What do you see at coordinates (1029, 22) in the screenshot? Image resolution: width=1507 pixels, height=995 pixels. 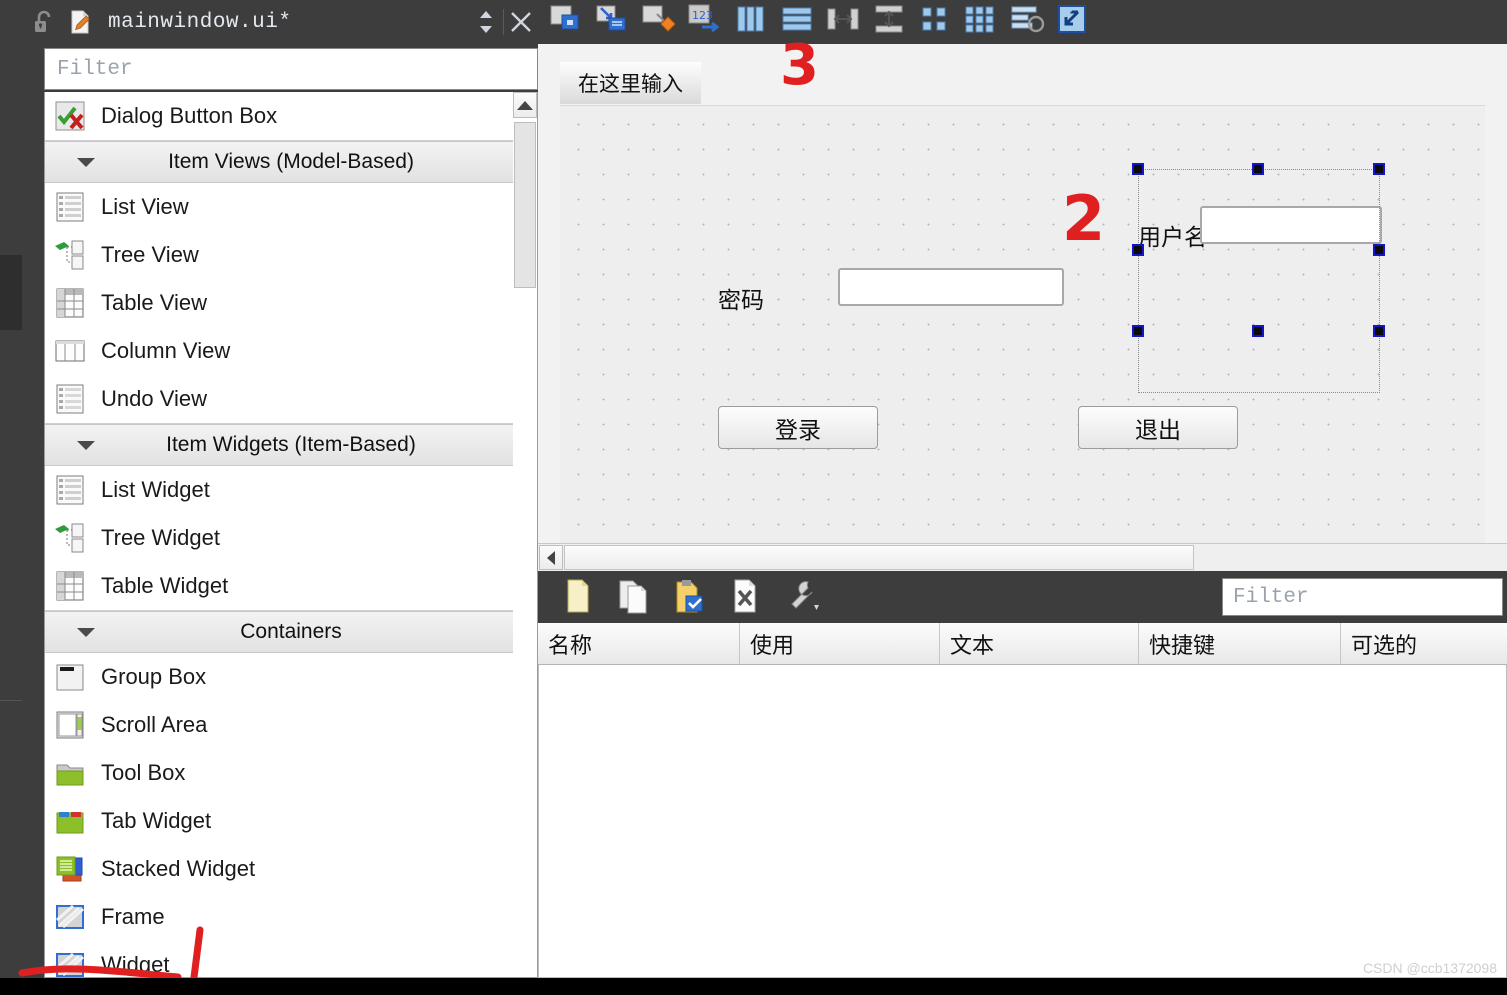 I see `break-layout-icon` at bounding box center [1029, 22].